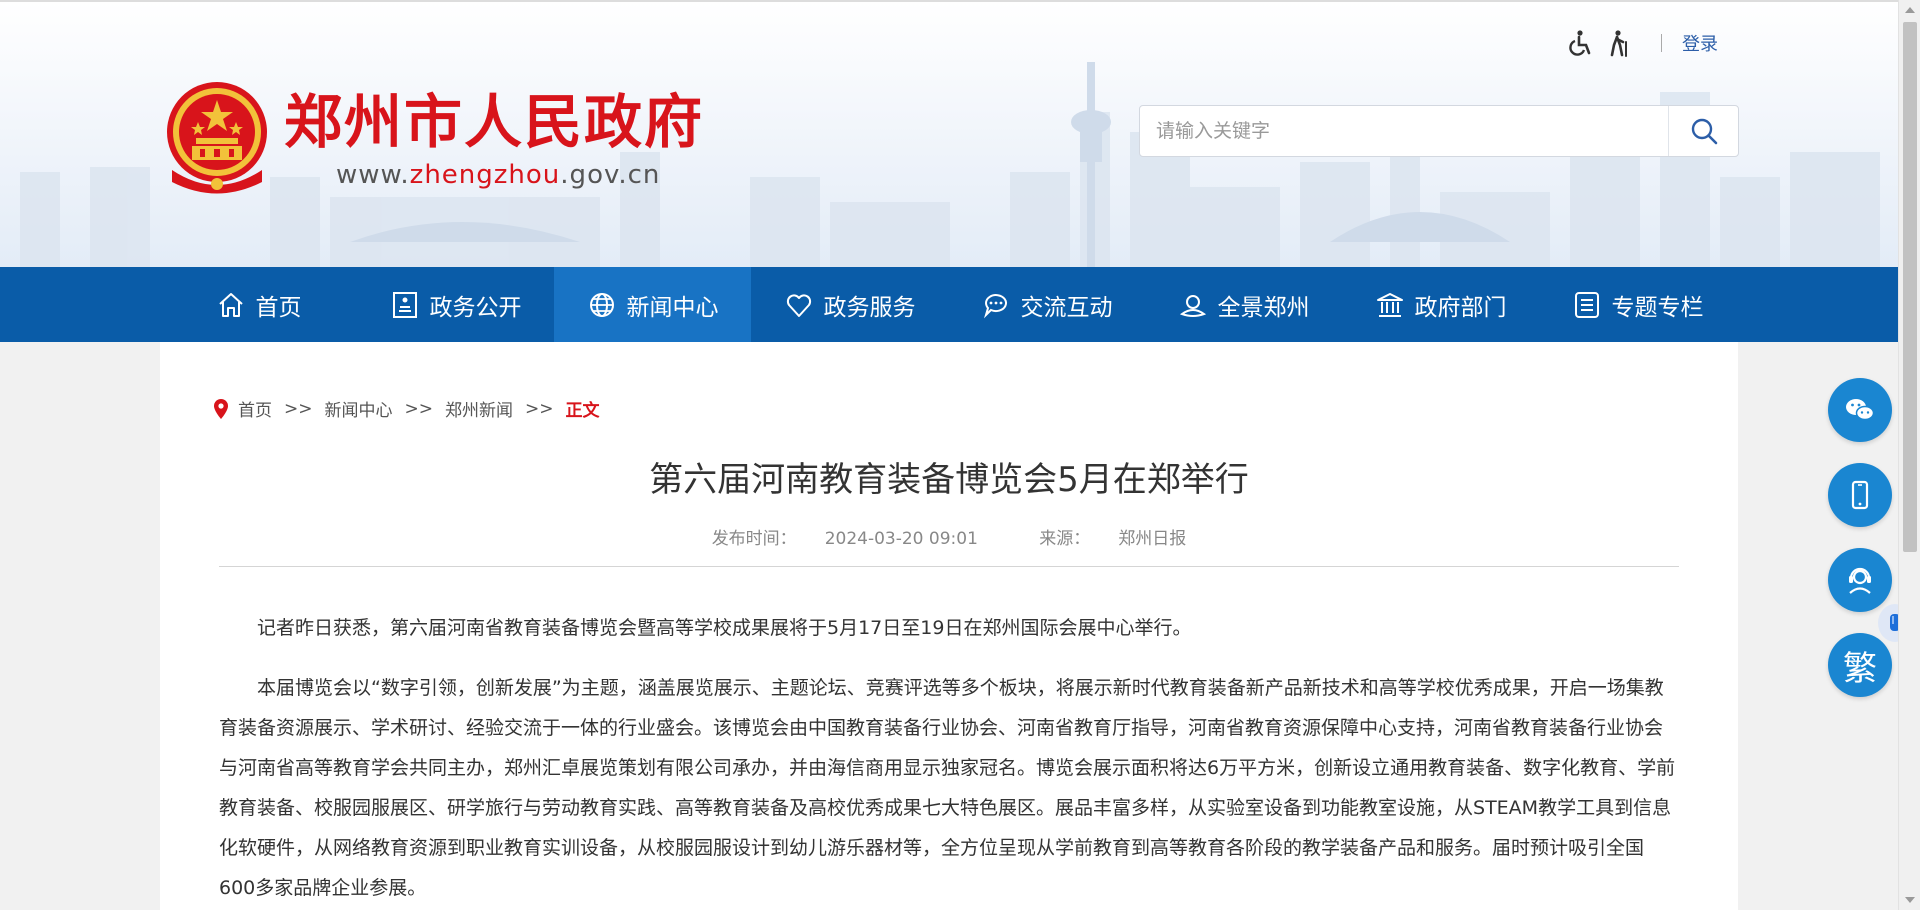 Image resolution: width=1920 pixels, height=910 pixels. I want to click on chat-icon, so click(995, 305).